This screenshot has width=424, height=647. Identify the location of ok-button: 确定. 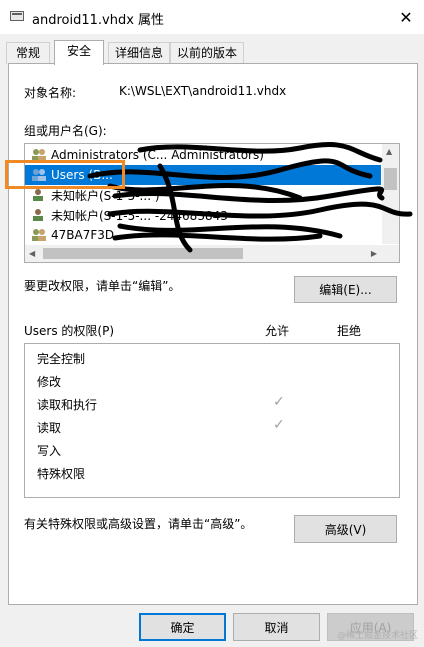
(182, 627).